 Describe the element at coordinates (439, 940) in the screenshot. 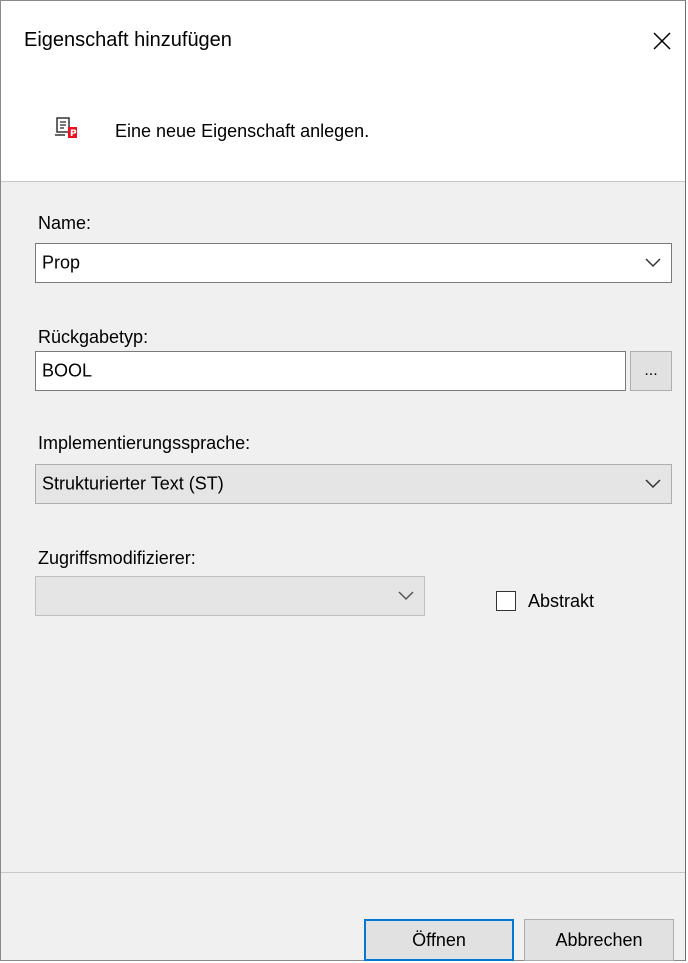

I see `open-button: Öffnen` at that location.